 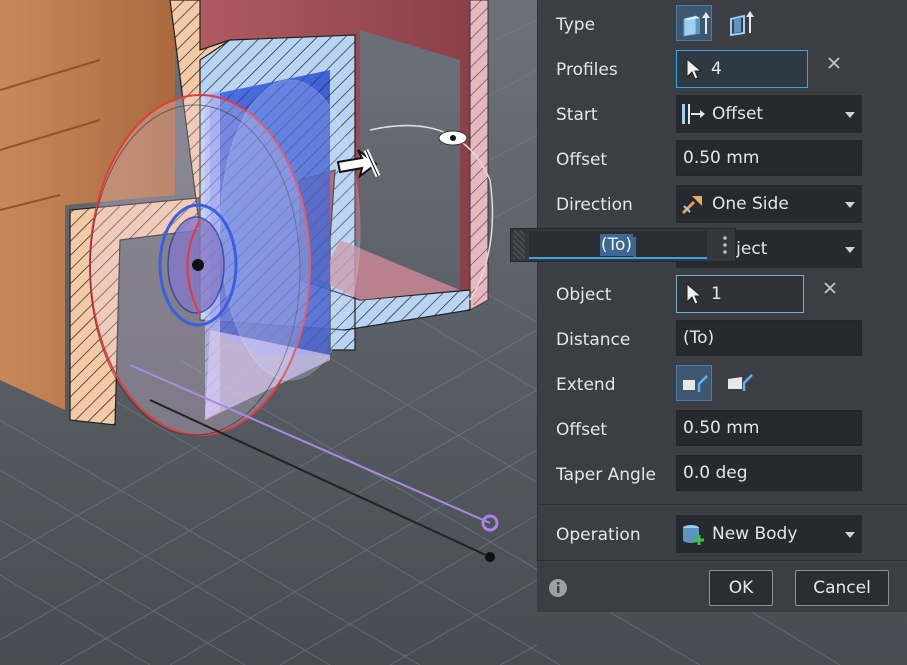 I want to click on operation-caret-icon, so click(x=850, y=535).